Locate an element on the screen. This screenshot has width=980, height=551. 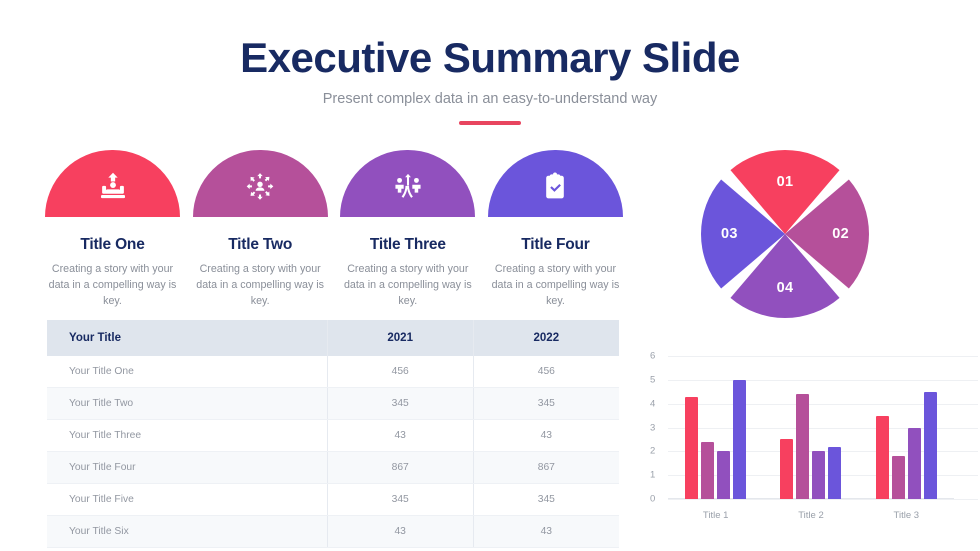
quadrant-pie-chart: 01 02 04 03 is located at coordinates (785, 234).